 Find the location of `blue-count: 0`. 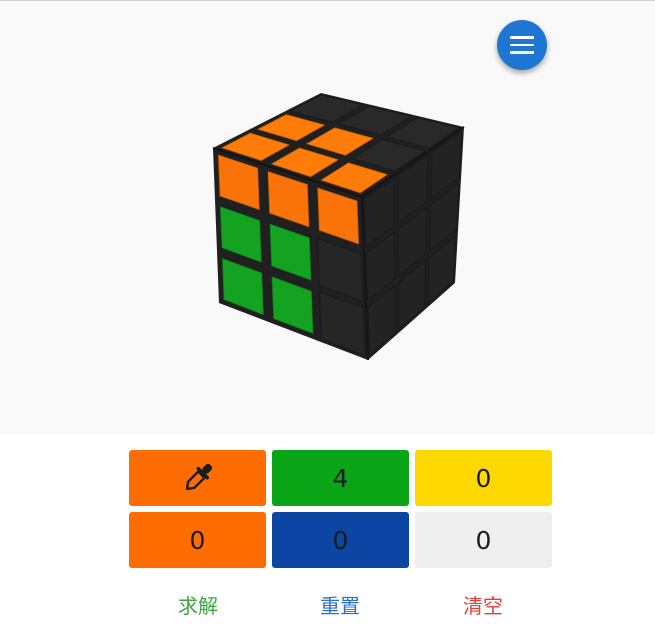

blue-count: 0 is located at coordinates (340, 540).